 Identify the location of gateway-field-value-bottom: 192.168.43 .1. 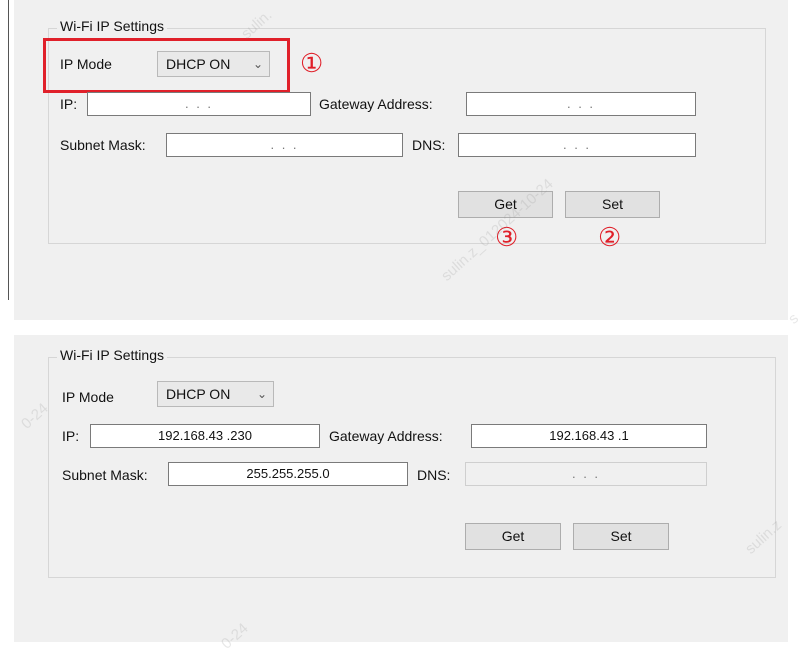
(589, 435).